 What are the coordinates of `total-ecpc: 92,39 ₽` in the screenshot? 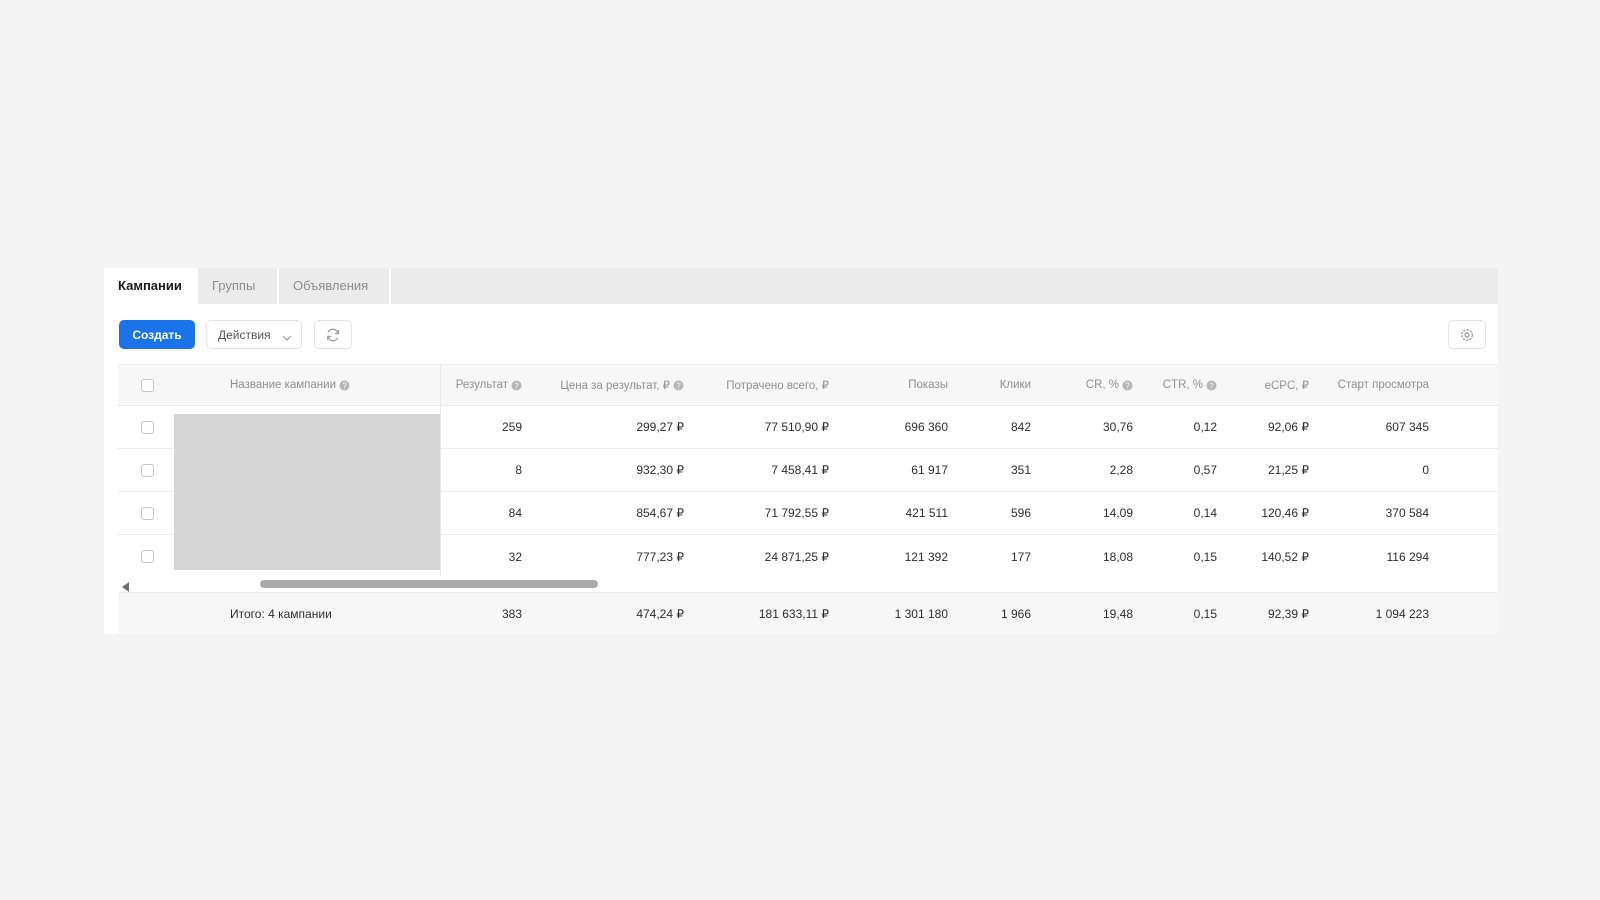 It's located at (1288, 613).